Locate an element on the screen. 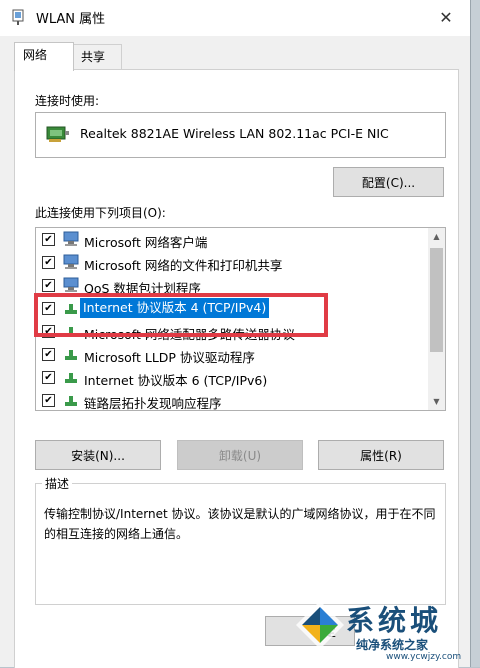 The image size is (480, 668). list-item: ✔ Microsoft 网络的文件和打印机共享 is located at coordinates (230, 262).